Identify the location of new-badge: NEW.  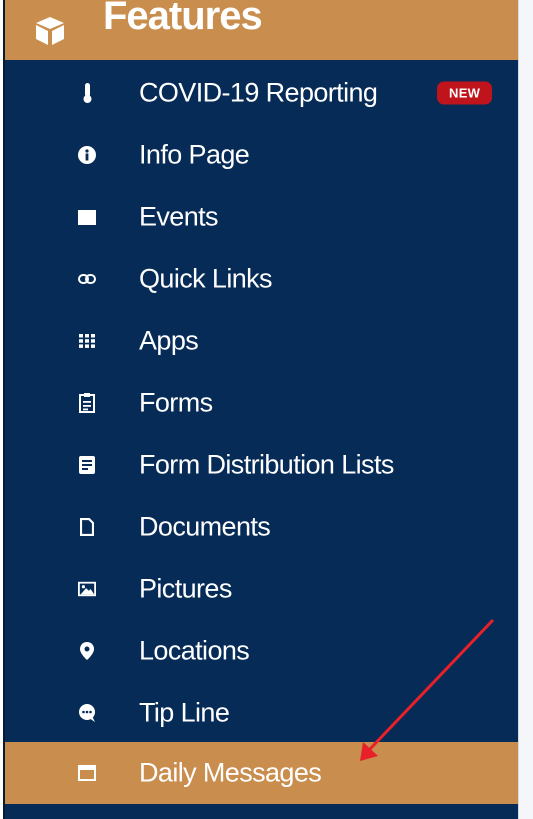
(465, 93).